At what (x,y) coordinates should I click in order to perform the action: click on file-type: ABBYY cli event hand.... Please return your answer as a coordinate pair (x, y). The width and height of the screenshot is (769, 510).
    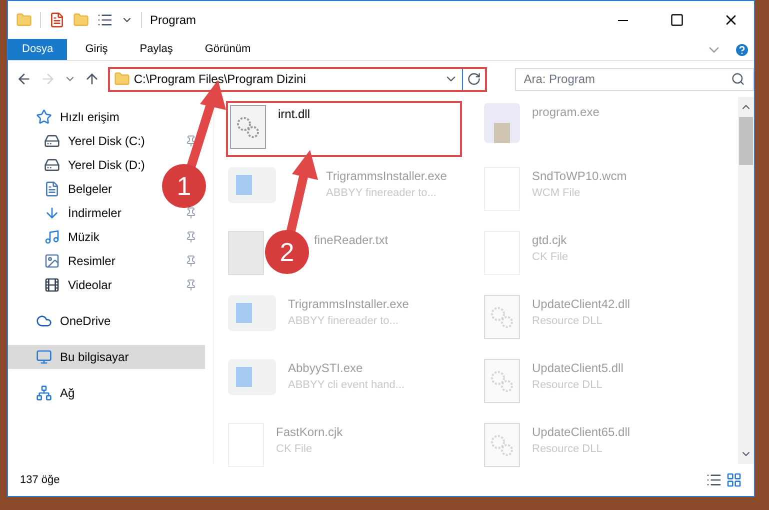
    Looking at the image, I should click on (346, 385).